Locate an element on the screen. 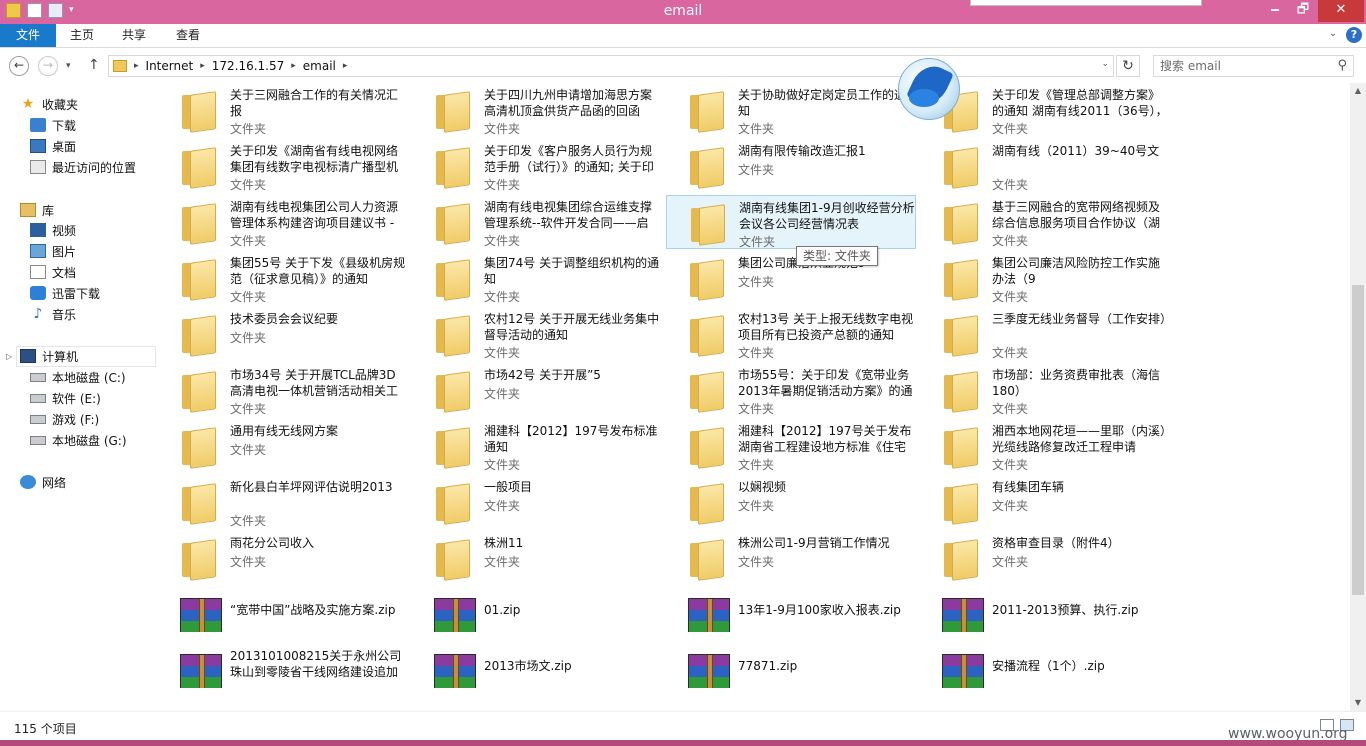 This screenshot has height=746, width=1366. folder-item: 湘建科【2012】197号发布标准通知 文件夹 is located at coordinates (537, 446).